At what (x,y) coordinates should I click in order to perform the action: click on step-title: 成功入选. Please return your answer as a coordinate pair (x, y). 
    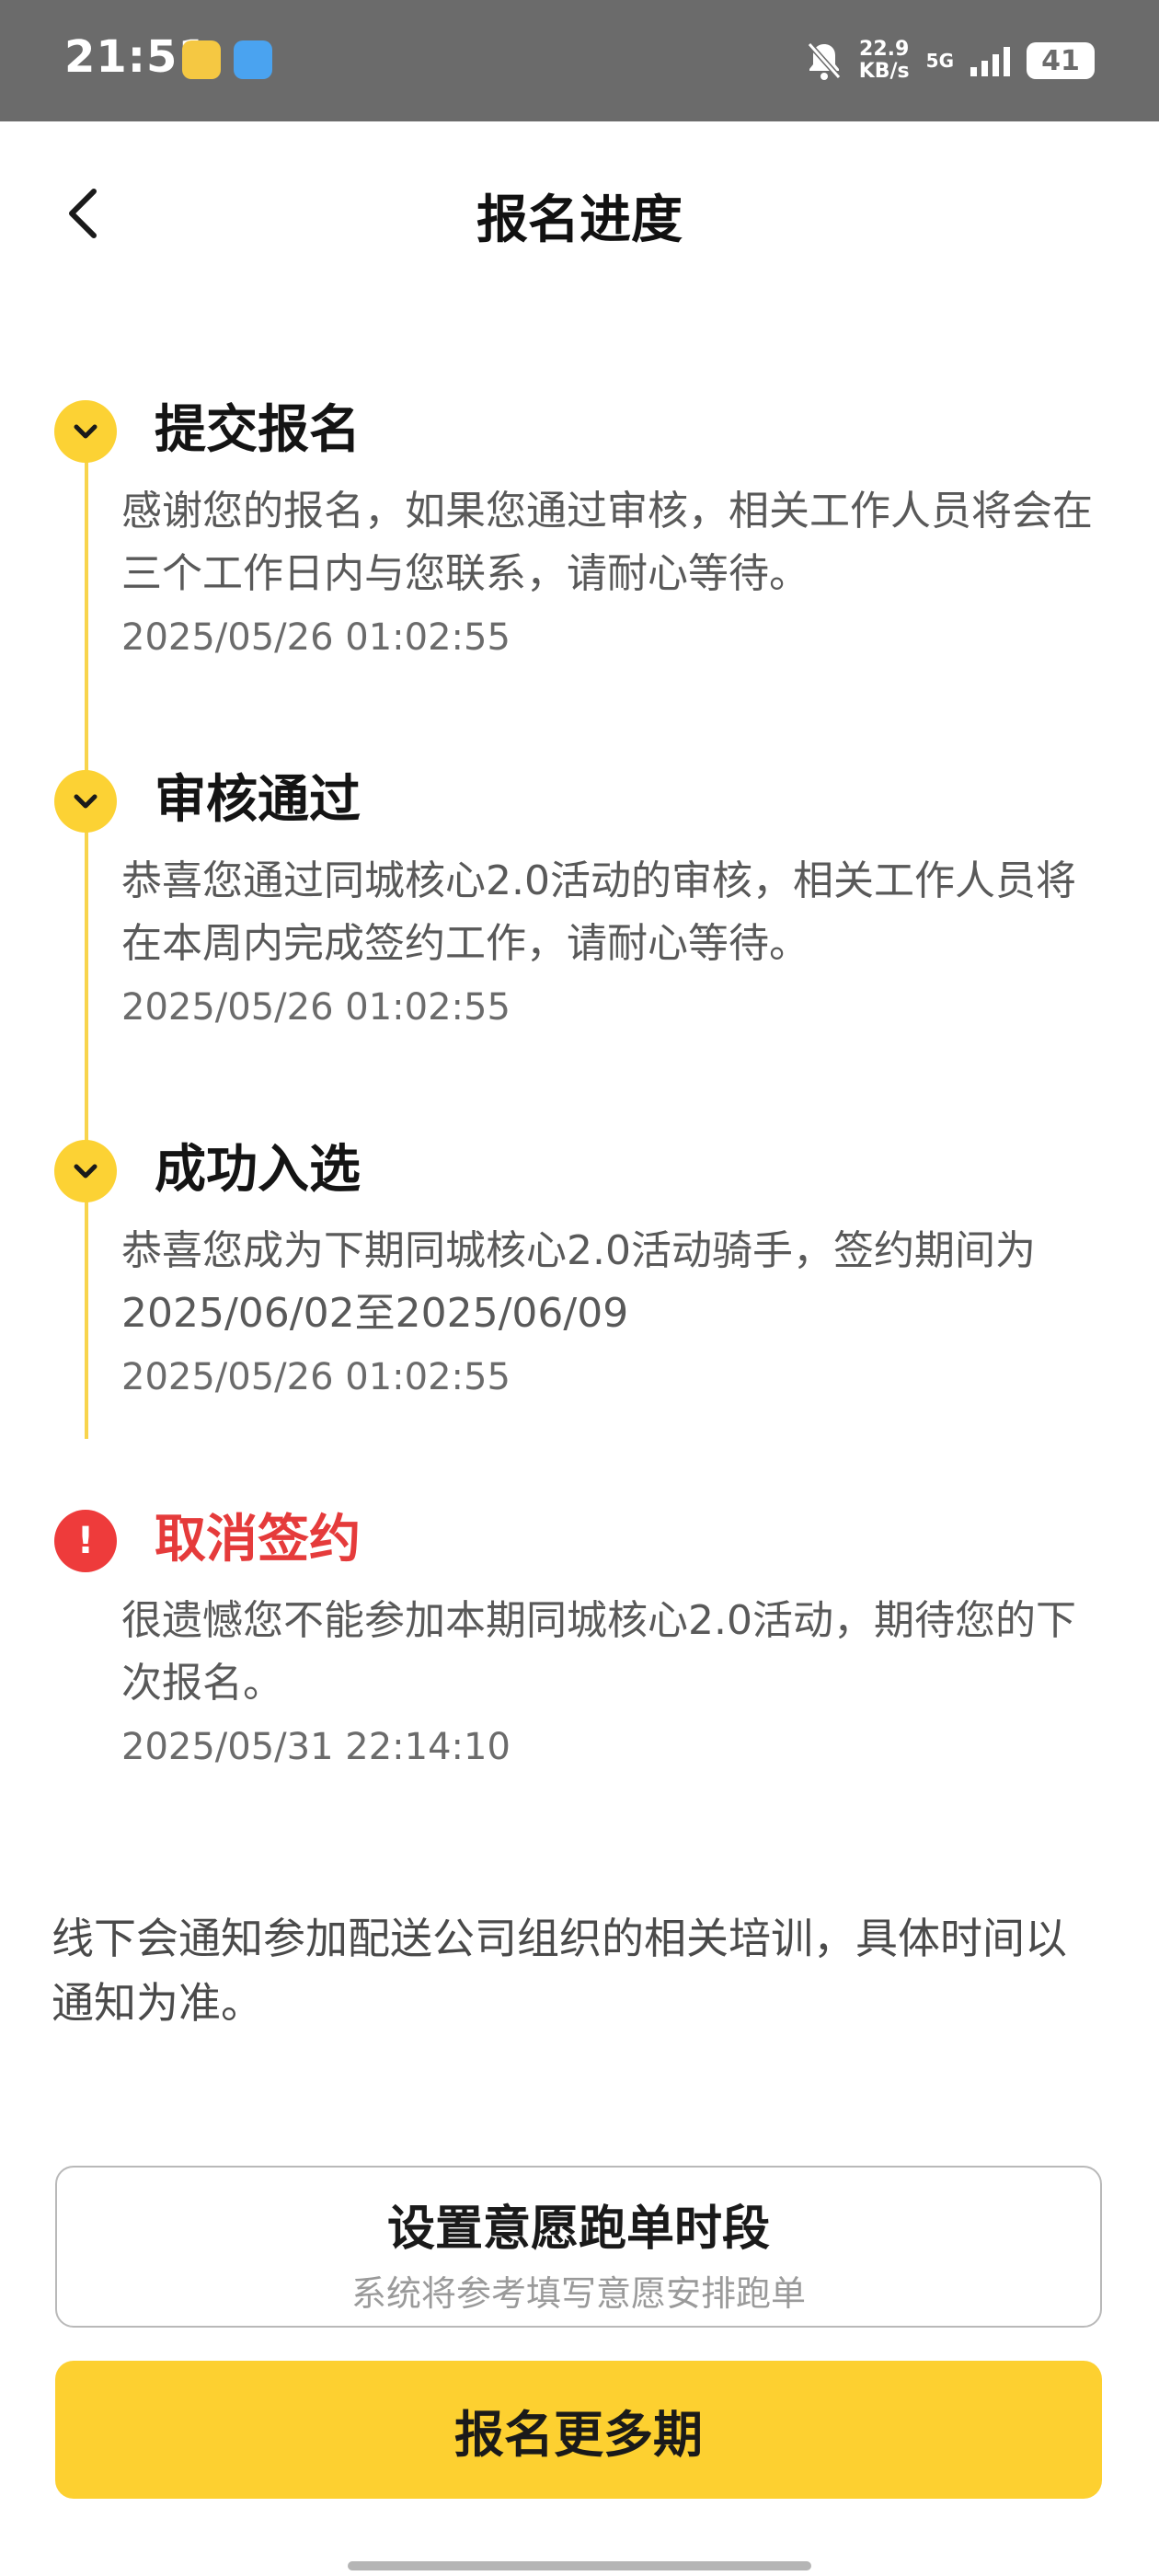
    Looking at the image, I should click on (258, 1170).